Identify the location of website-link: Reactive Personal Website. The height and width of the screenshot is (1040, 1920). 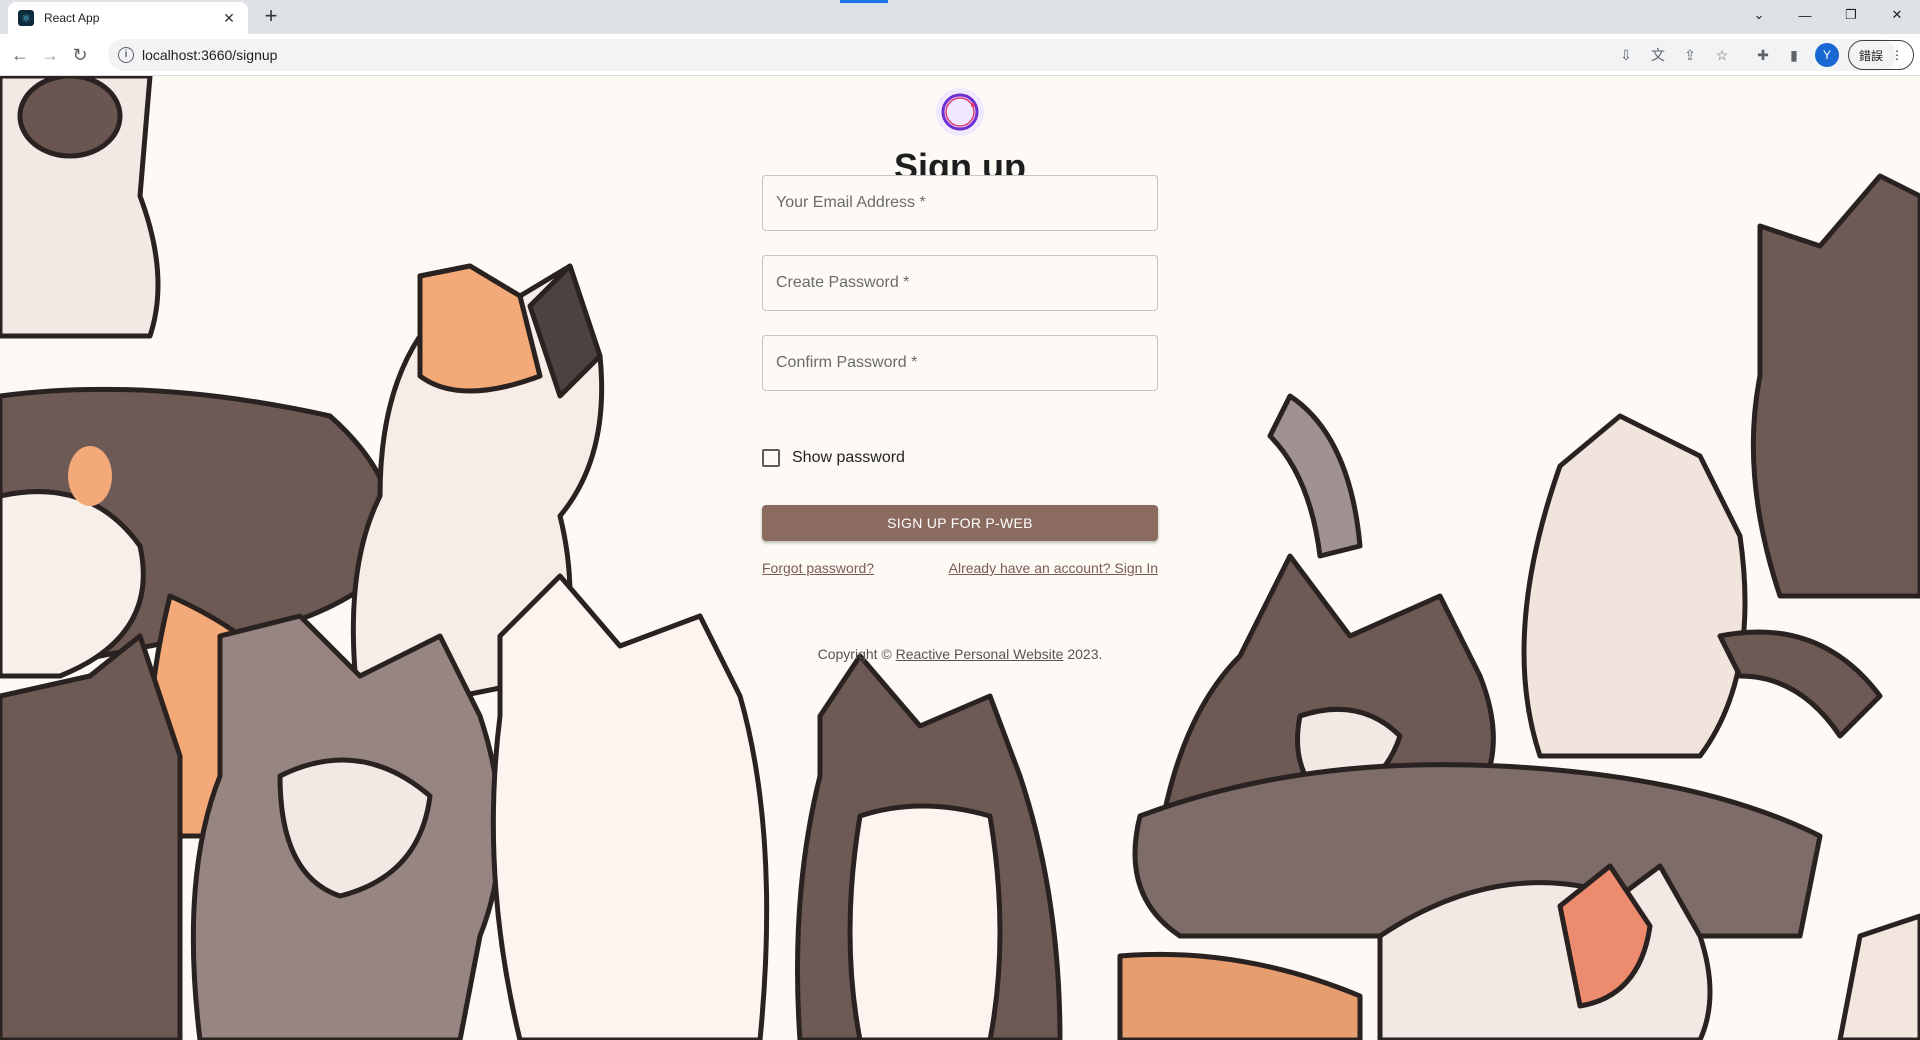
(980, 654).